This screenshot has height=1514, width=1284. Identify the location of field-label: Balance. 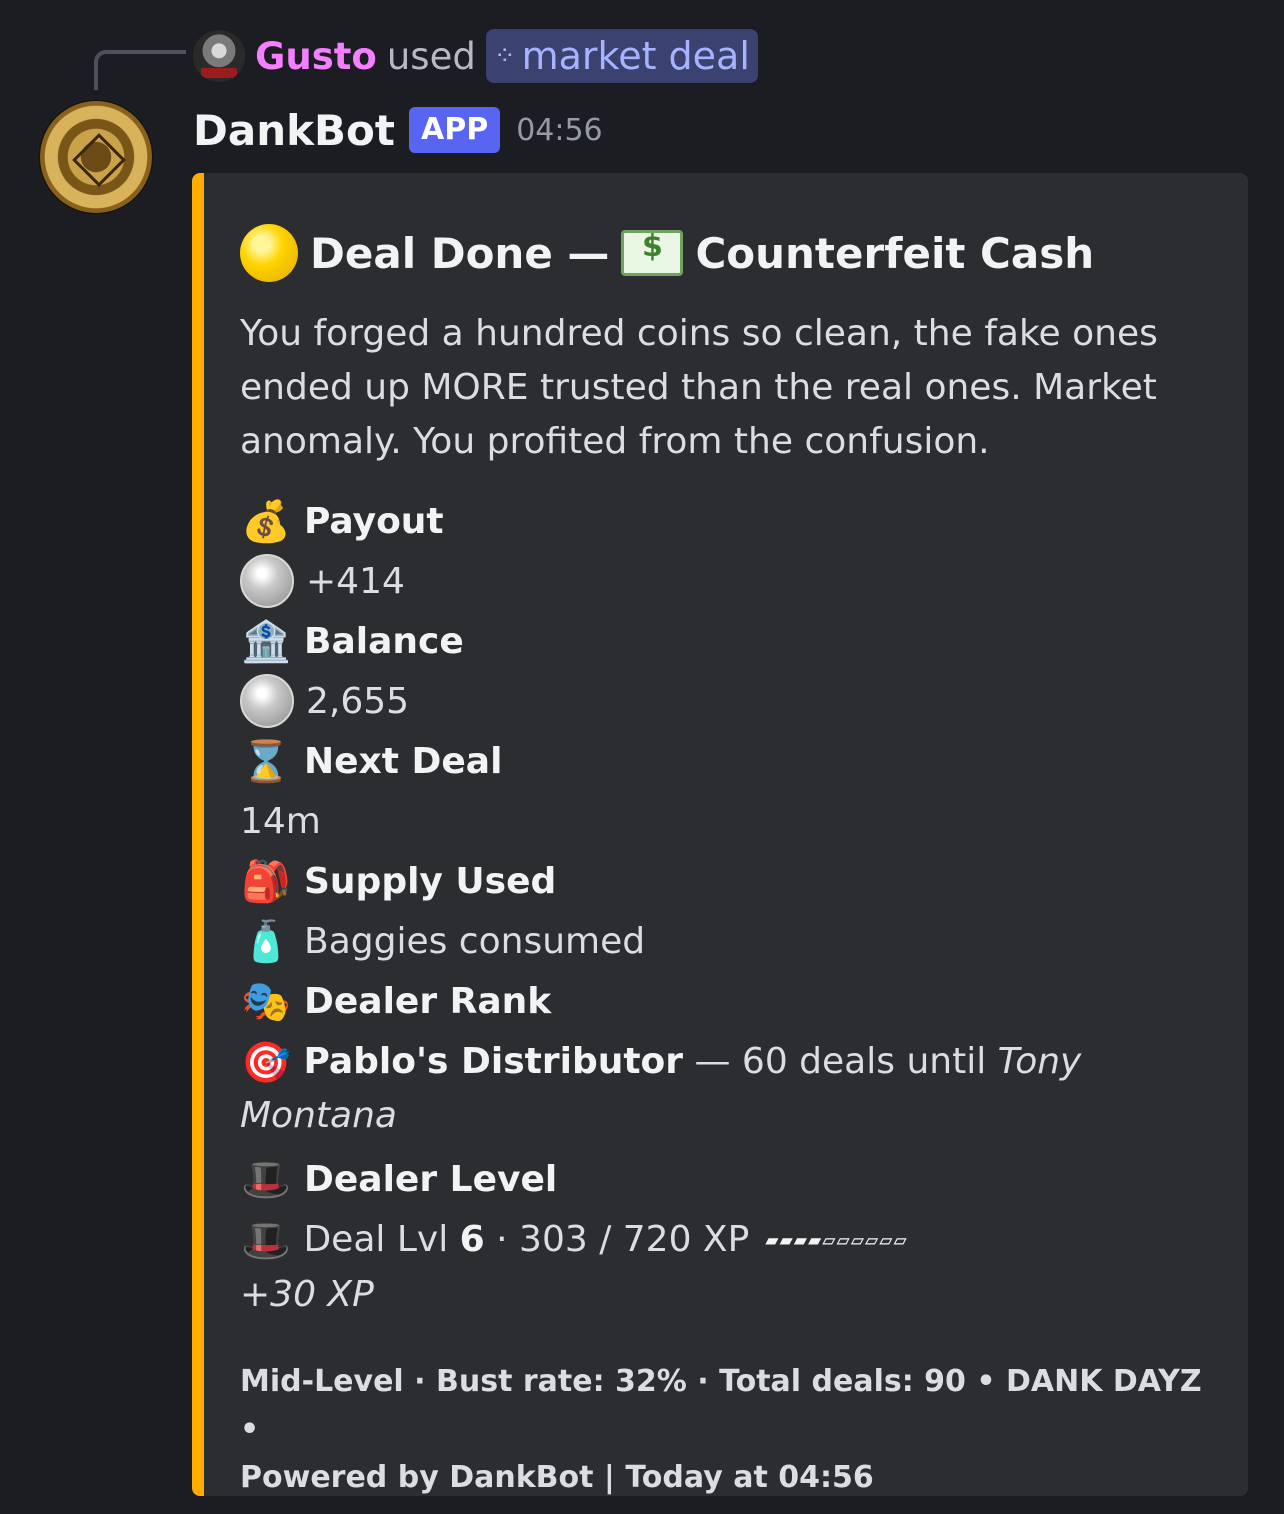
(384, 641).